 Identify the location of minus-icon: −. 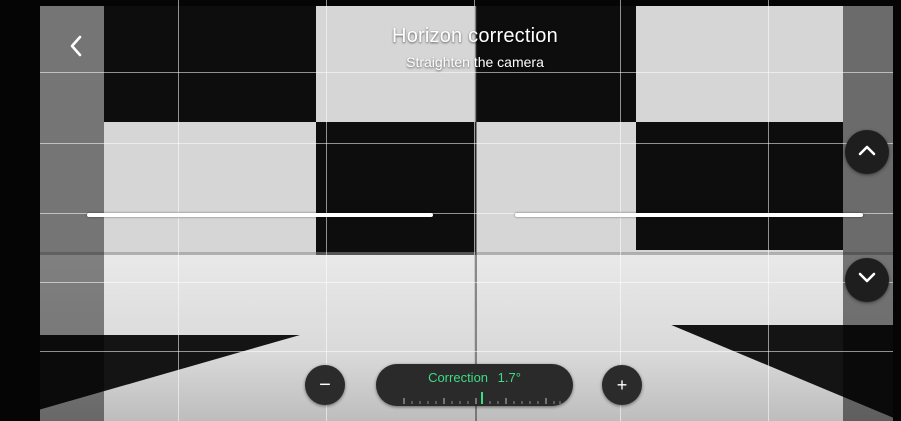
(325, 385).